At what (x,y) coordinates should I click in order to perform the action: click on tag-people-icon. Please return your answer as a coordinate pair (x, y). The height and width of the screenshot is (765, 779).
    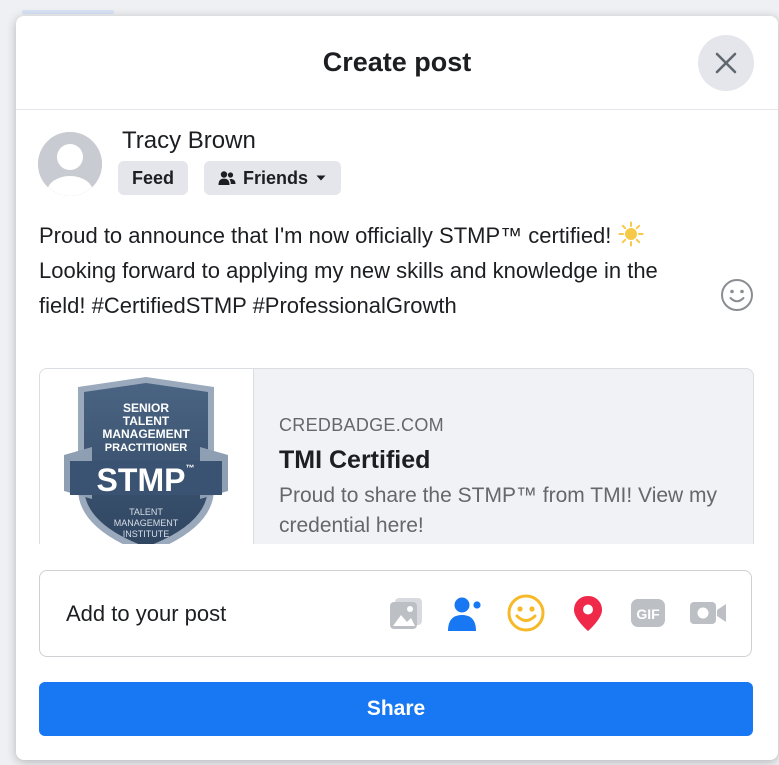
    Looking at the image, I should click on (464, 614).